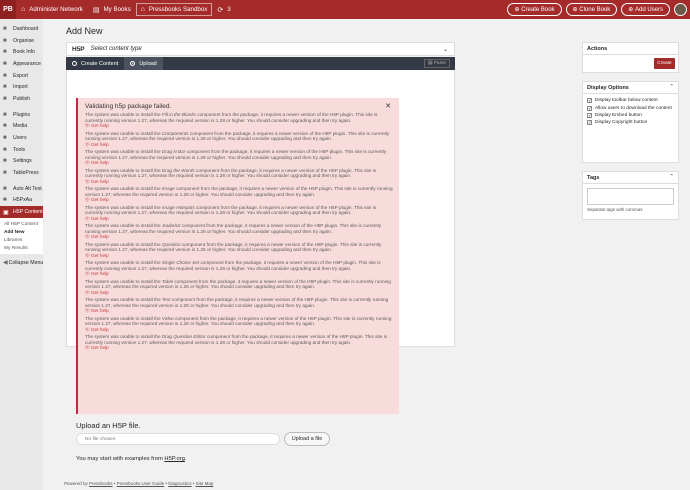  What do you see at coordinates (21, 99) in the screenshot?
I see `sidebar-item-publish: ■ Publish` at bounding box center [21, 99].